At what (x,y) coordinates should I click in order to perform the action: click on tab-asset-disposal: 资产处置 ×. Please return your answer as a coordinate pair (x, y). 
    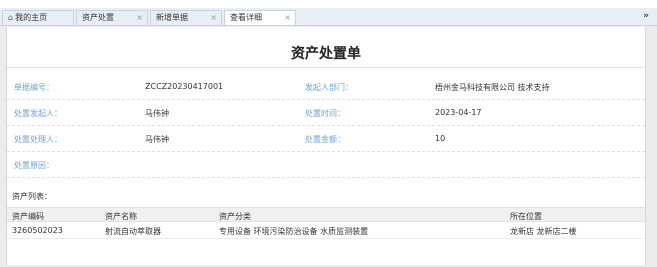
    Looking at the image, I should click on (112, 17).